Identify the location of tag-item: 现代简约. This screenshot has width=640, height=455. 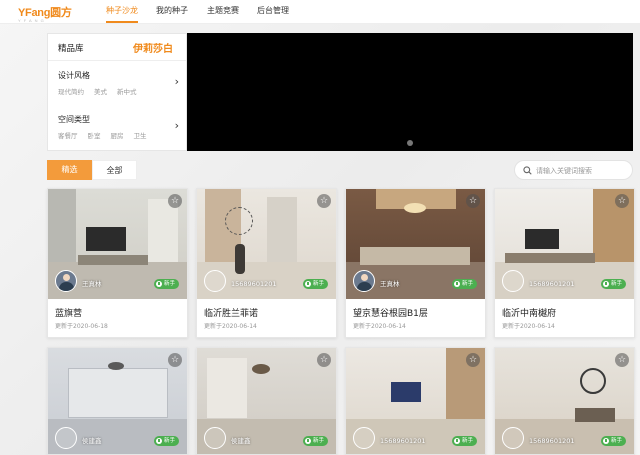
(71, 91).